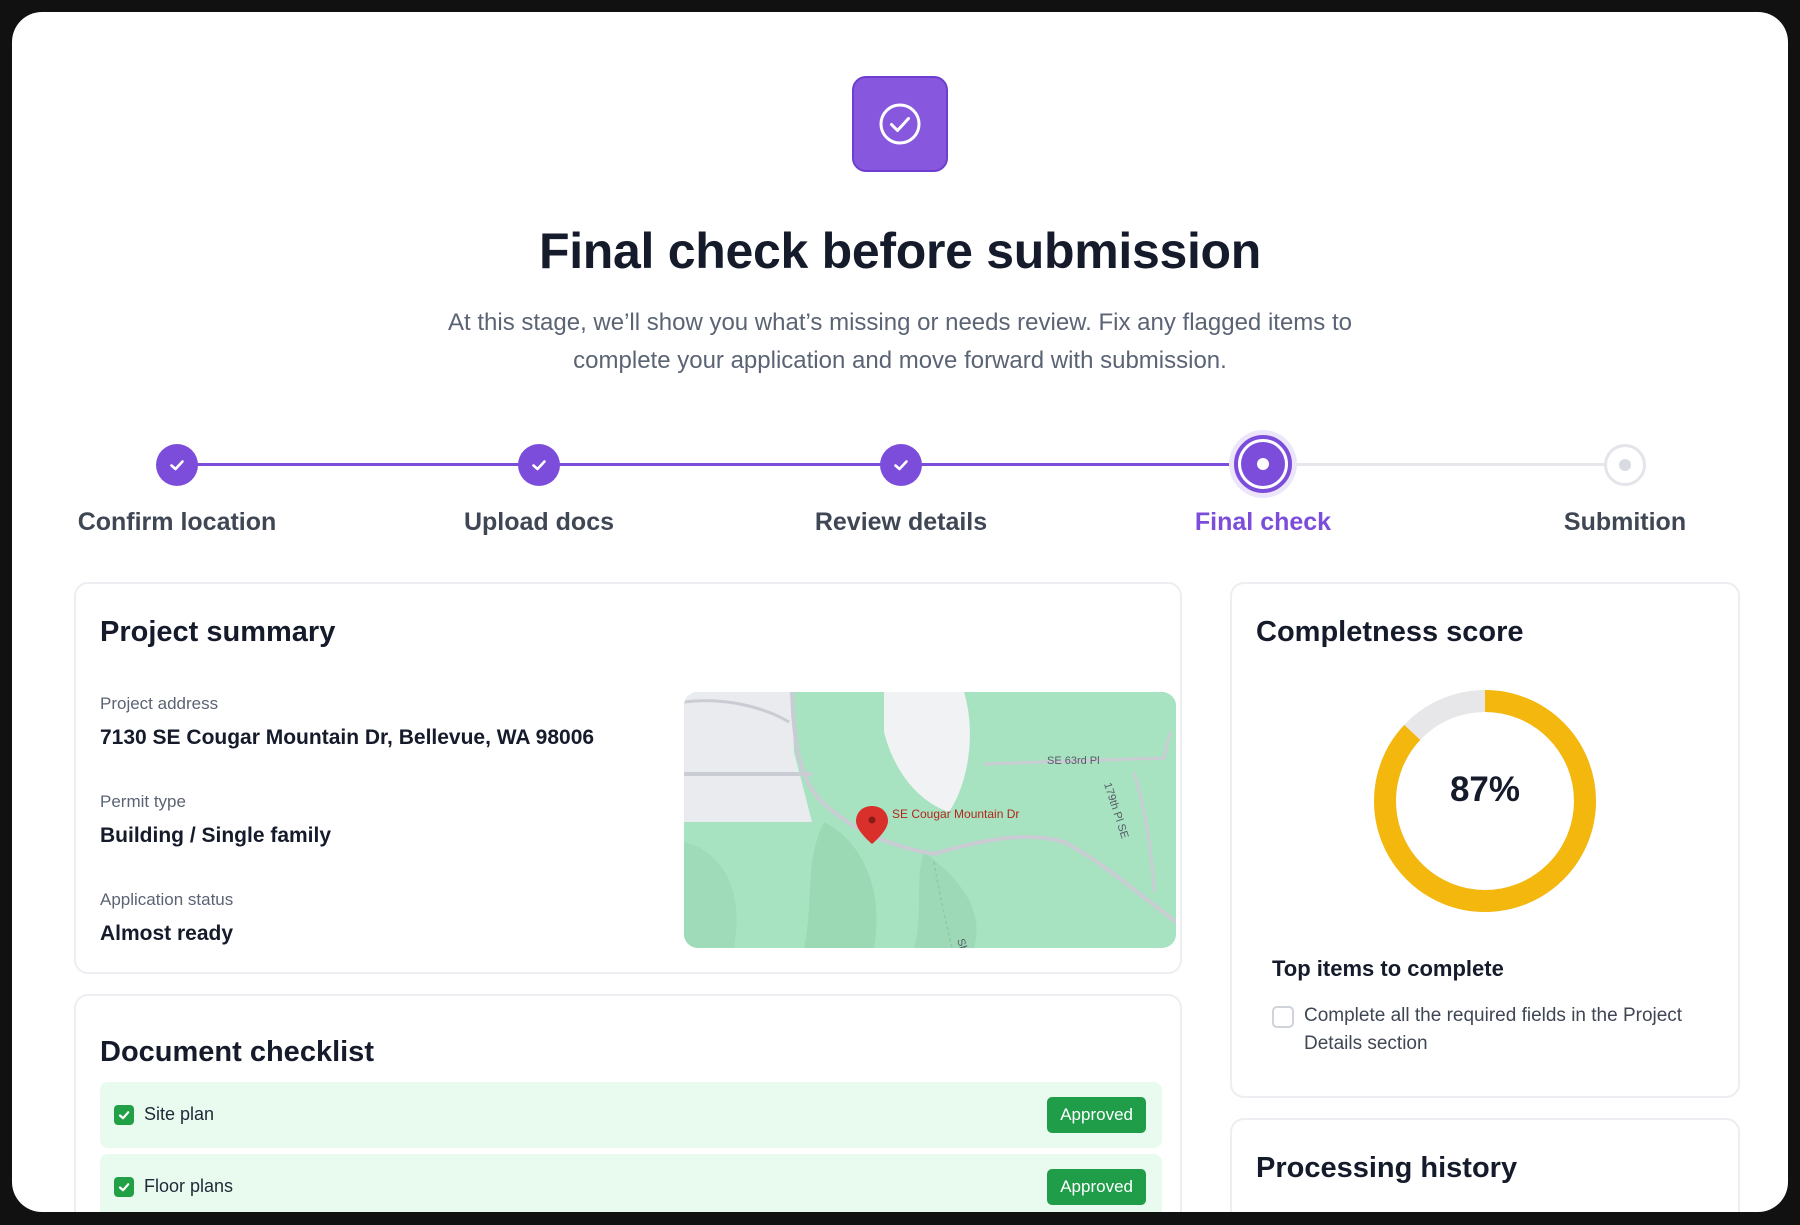 The image size is (1800, 1225). What do you see at coordinates (179, 1114) in the screenshot?
I see `checklist-item-name: Site plan` at bounding box center [179, 1114].